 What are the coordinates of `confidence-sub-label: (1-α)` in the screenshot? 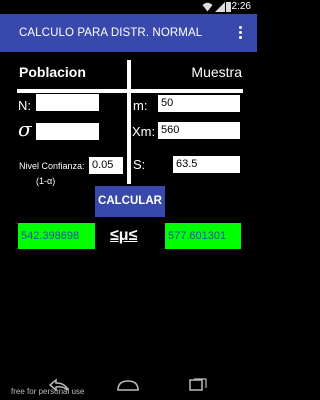 It's located at (46, 181).